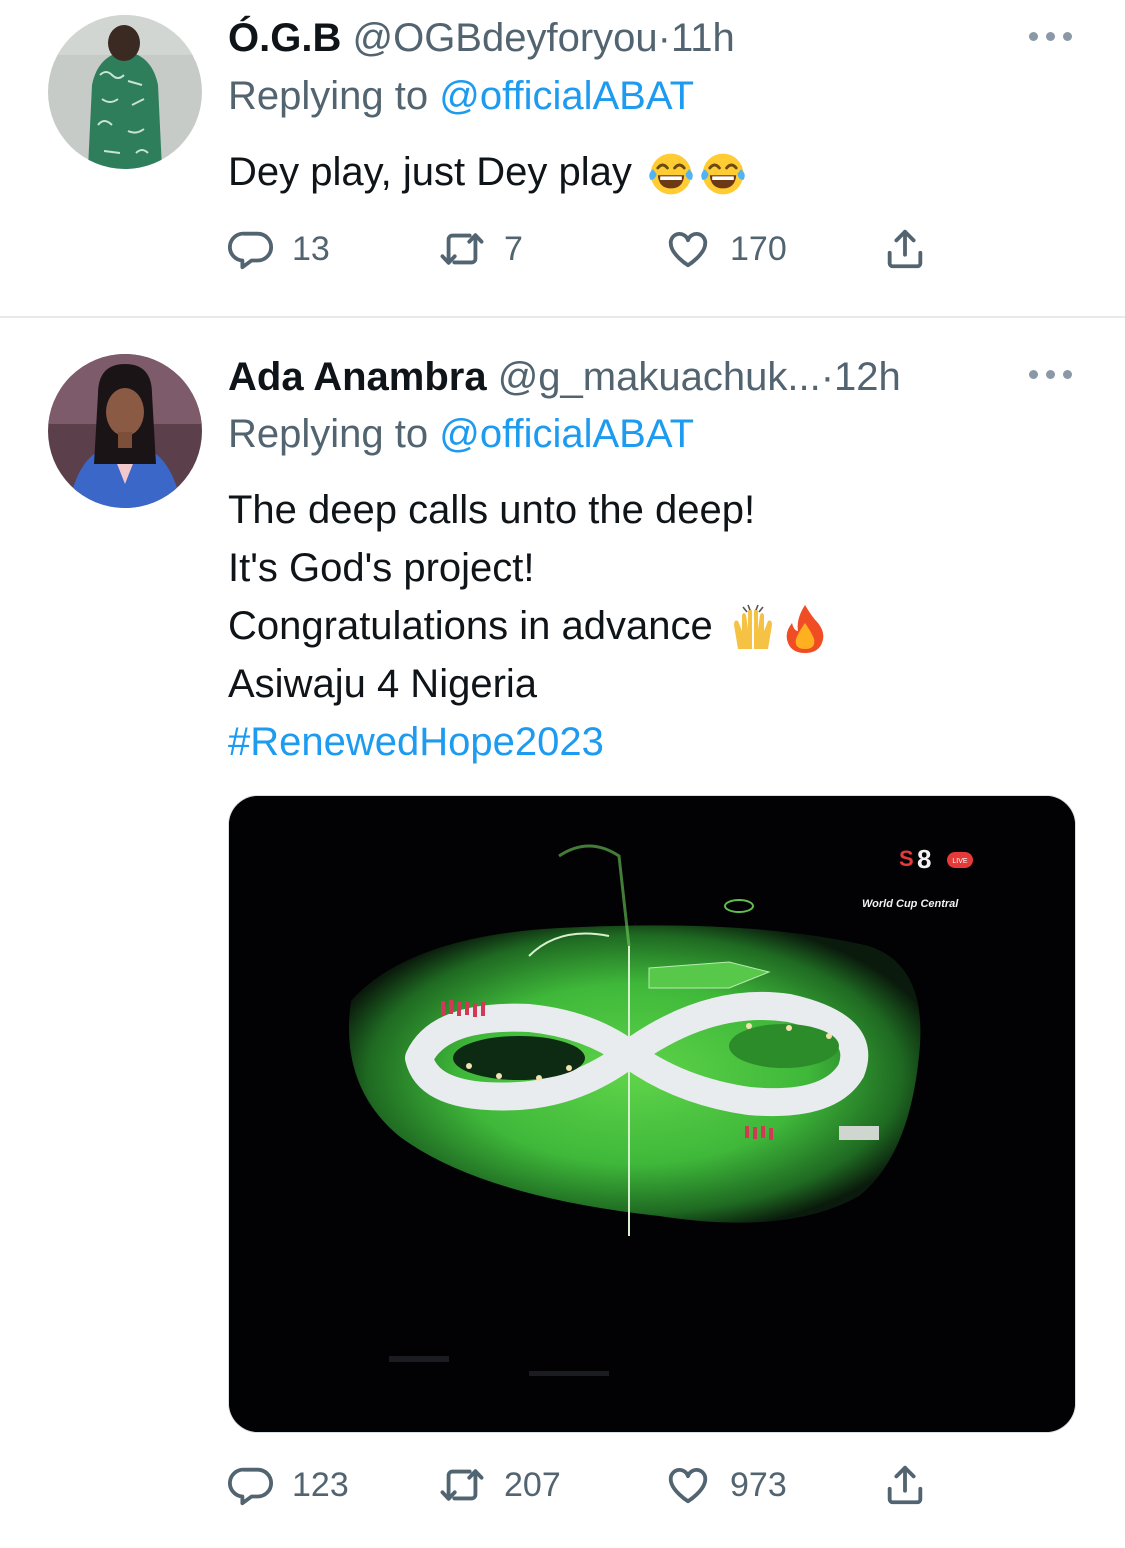 This screenshot has height=1548, width=1125. I want to click on tweet-text-line: Congratulations in advance, so click(470, 626).